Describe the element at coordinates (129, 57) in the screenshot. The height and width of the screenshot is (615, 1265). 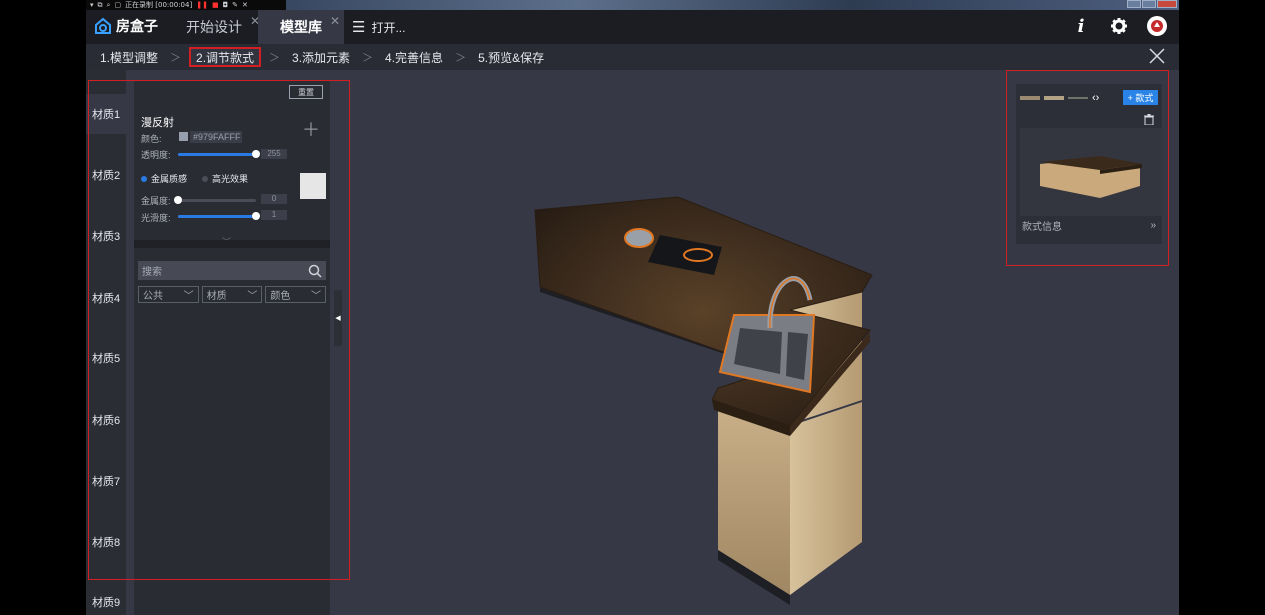
I see `step-model-adjust: 1.模型调整` at that location.